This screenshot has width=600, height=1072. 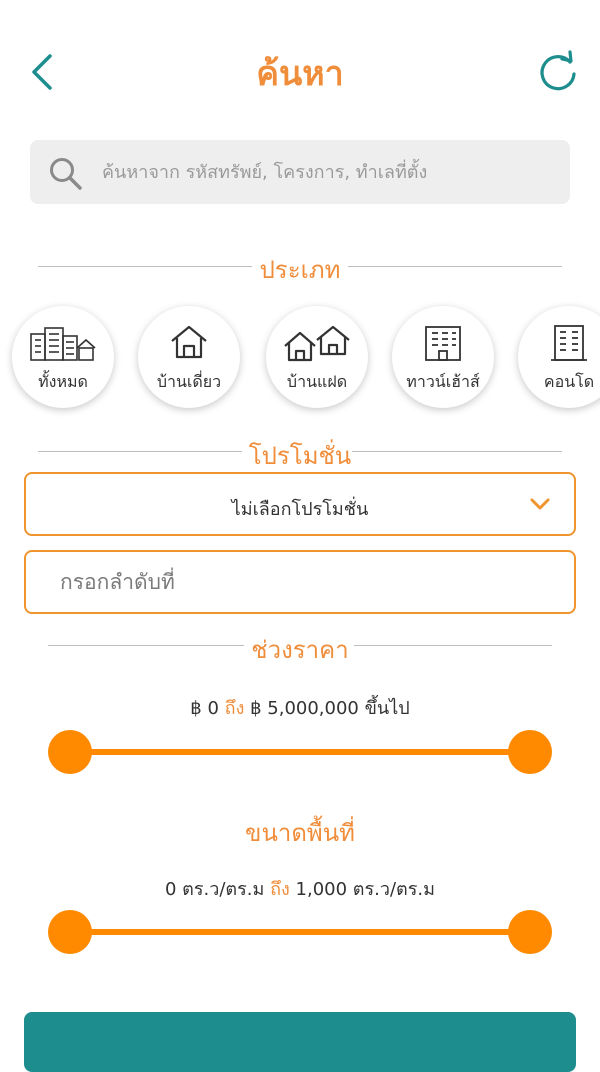 What do you see at coordinates (234, 708) in the screenshot?
I see `price-to-word: ถึง` at bounding box center [234, 708].